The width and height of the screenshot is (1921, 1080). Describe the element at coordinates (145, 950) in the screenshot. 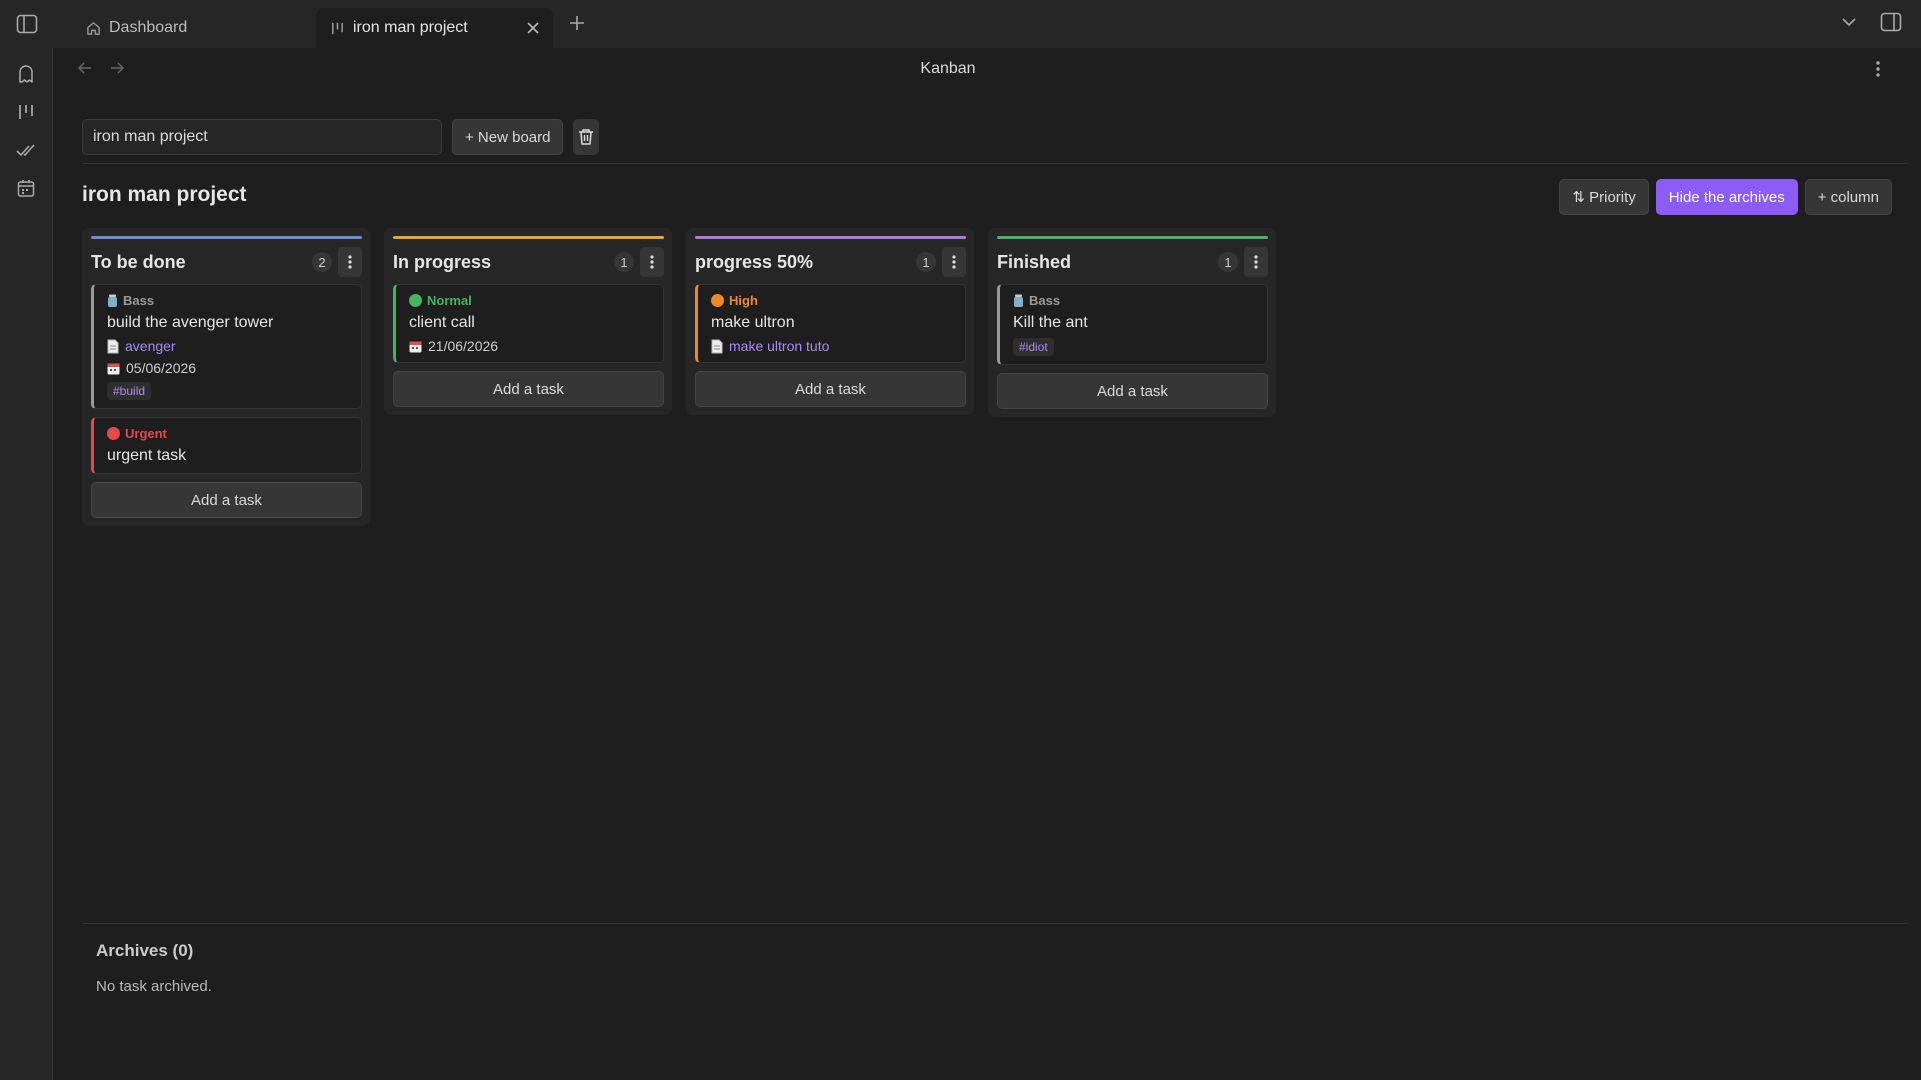

I see `archives-title: Archives (0)` at that location.